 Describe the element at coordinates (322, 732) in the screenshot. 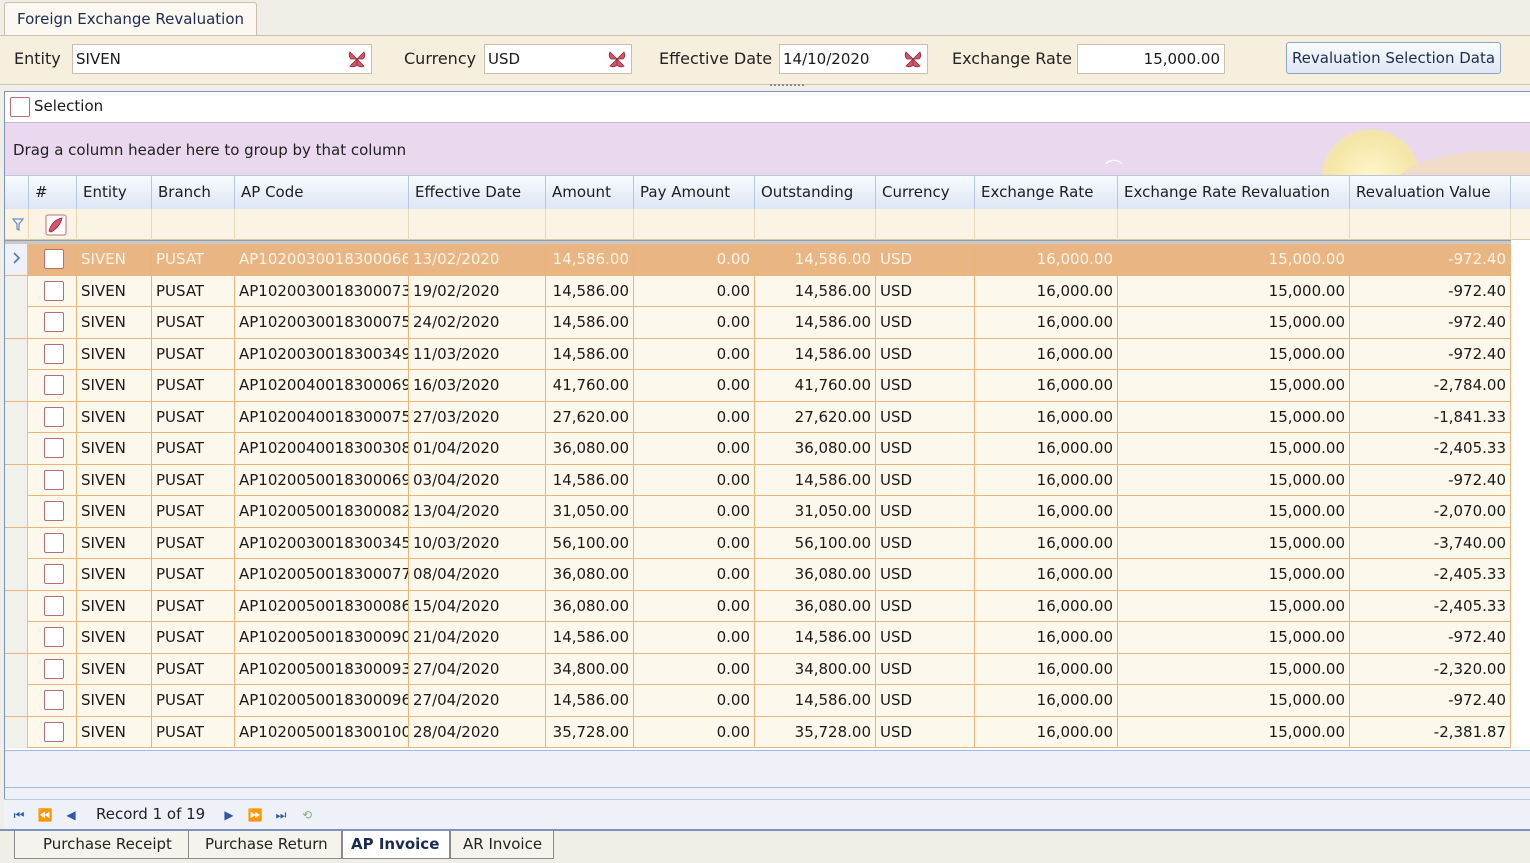

I see `cell-ap-code: AP1020050018300100` at that location.